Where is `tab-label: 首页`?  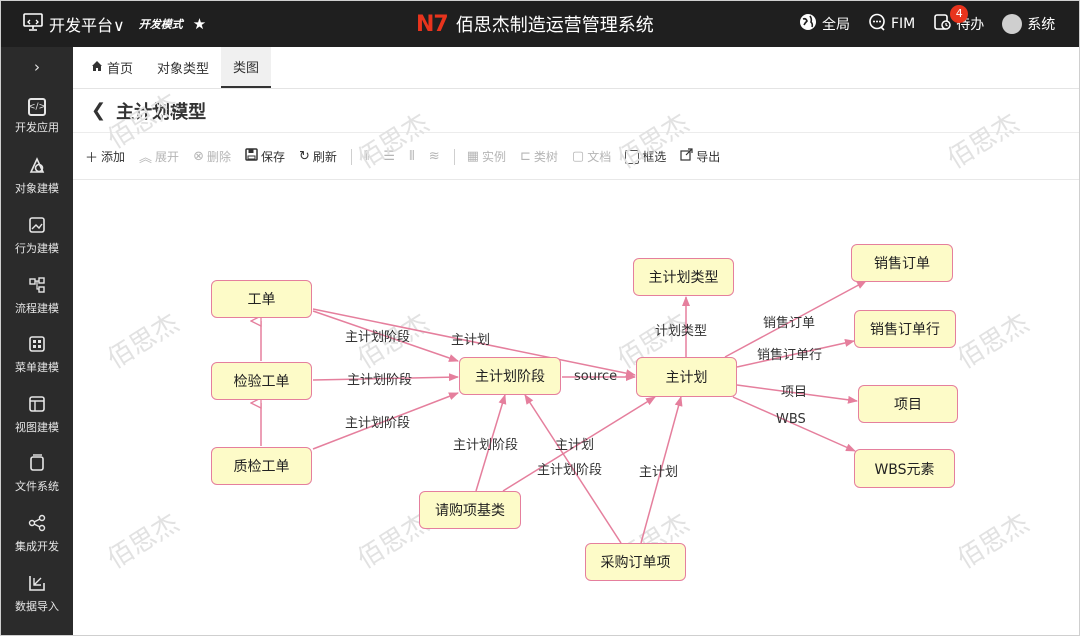 tab-label: 首页 is located at coordinates (120, 69).